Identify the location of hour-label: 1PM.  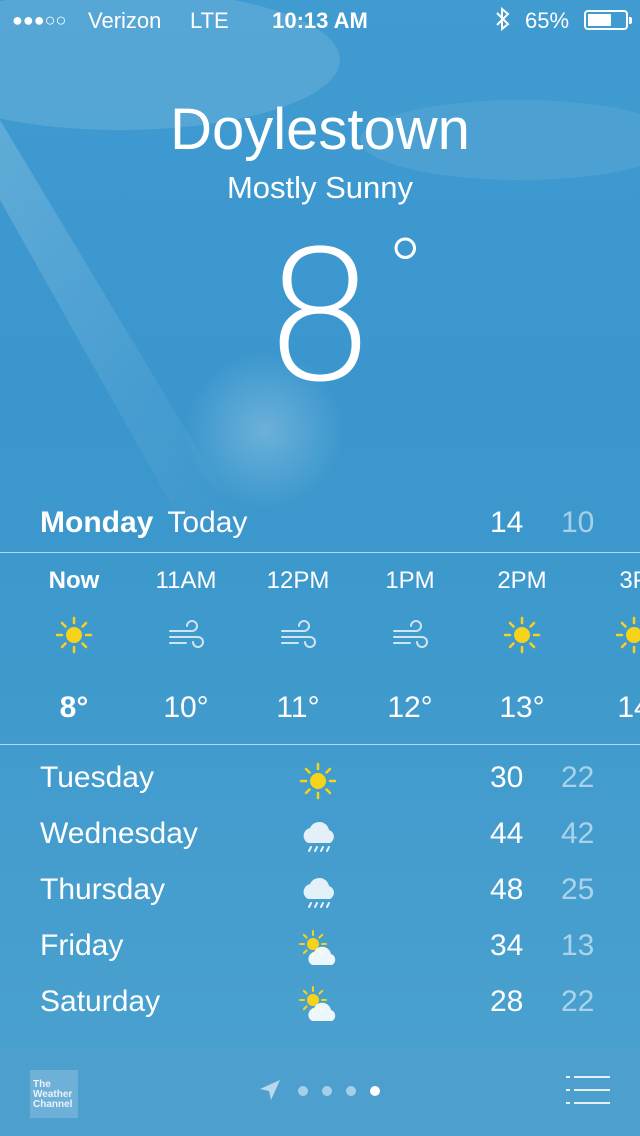
(410, 580).